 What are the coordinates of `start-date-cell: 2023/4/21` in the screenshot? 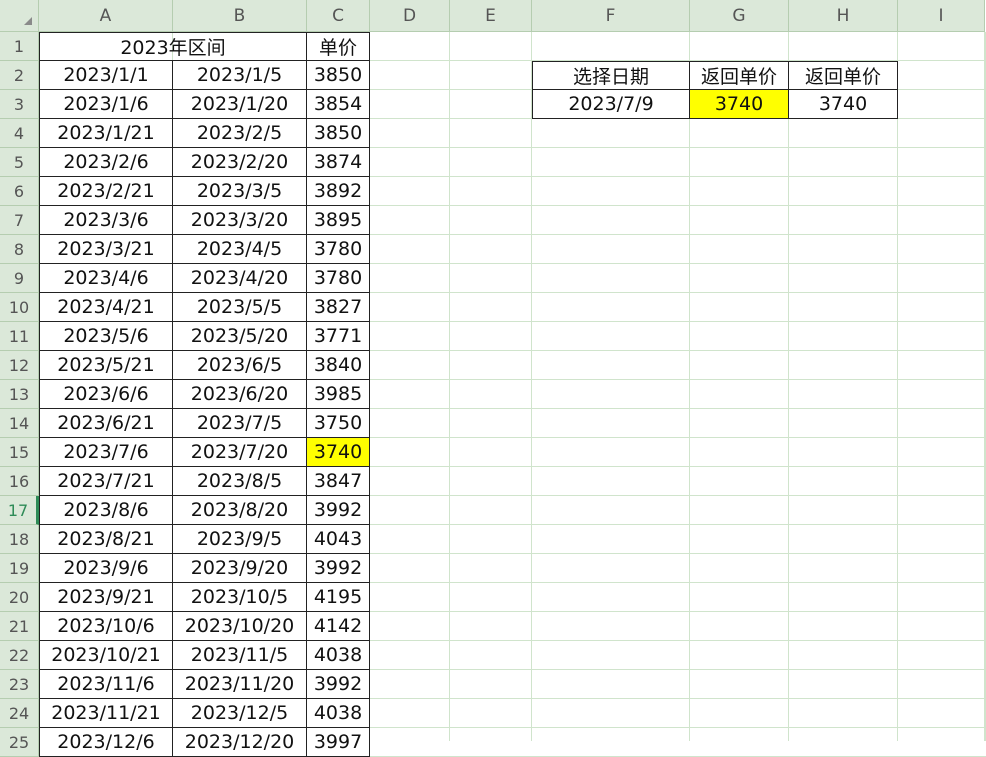 It's located at (106, 307).